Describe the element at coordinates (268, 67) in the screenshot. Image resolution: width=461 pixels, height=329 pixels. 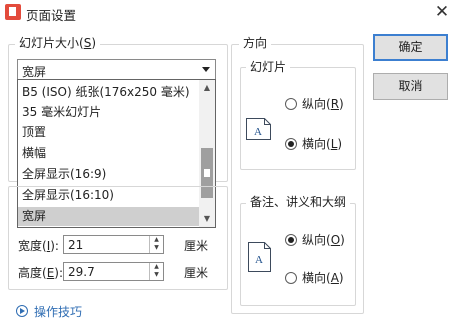
I see `slides-orientation-label: 幻灯片` at that location.